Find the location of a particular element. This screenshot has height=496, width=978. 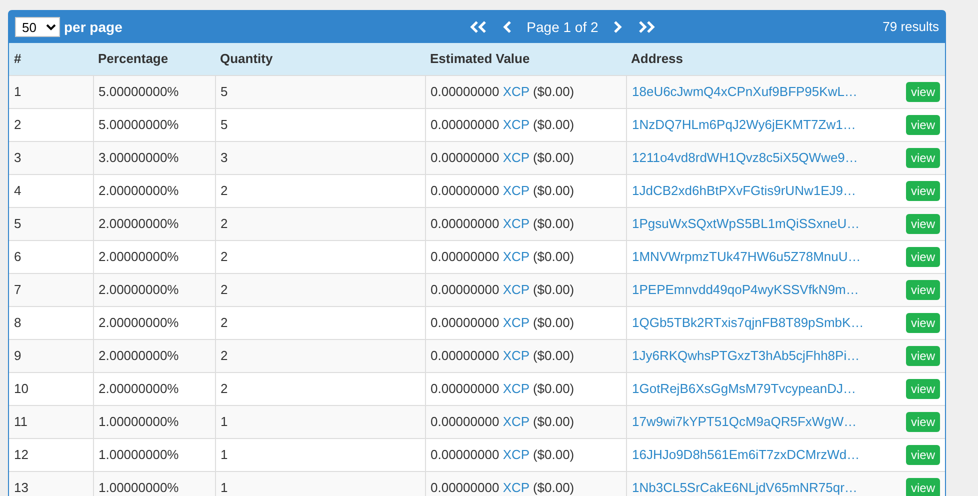

first-page-button is located at coordinates (478, 27).